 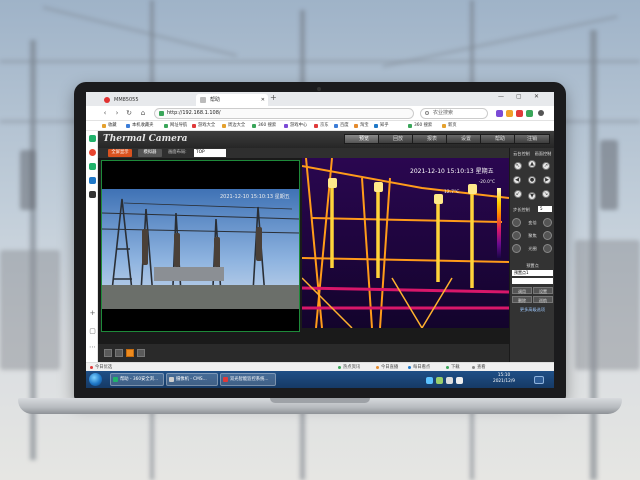 I want to click on temperature-scale-bar, so click(x=499, y=223).